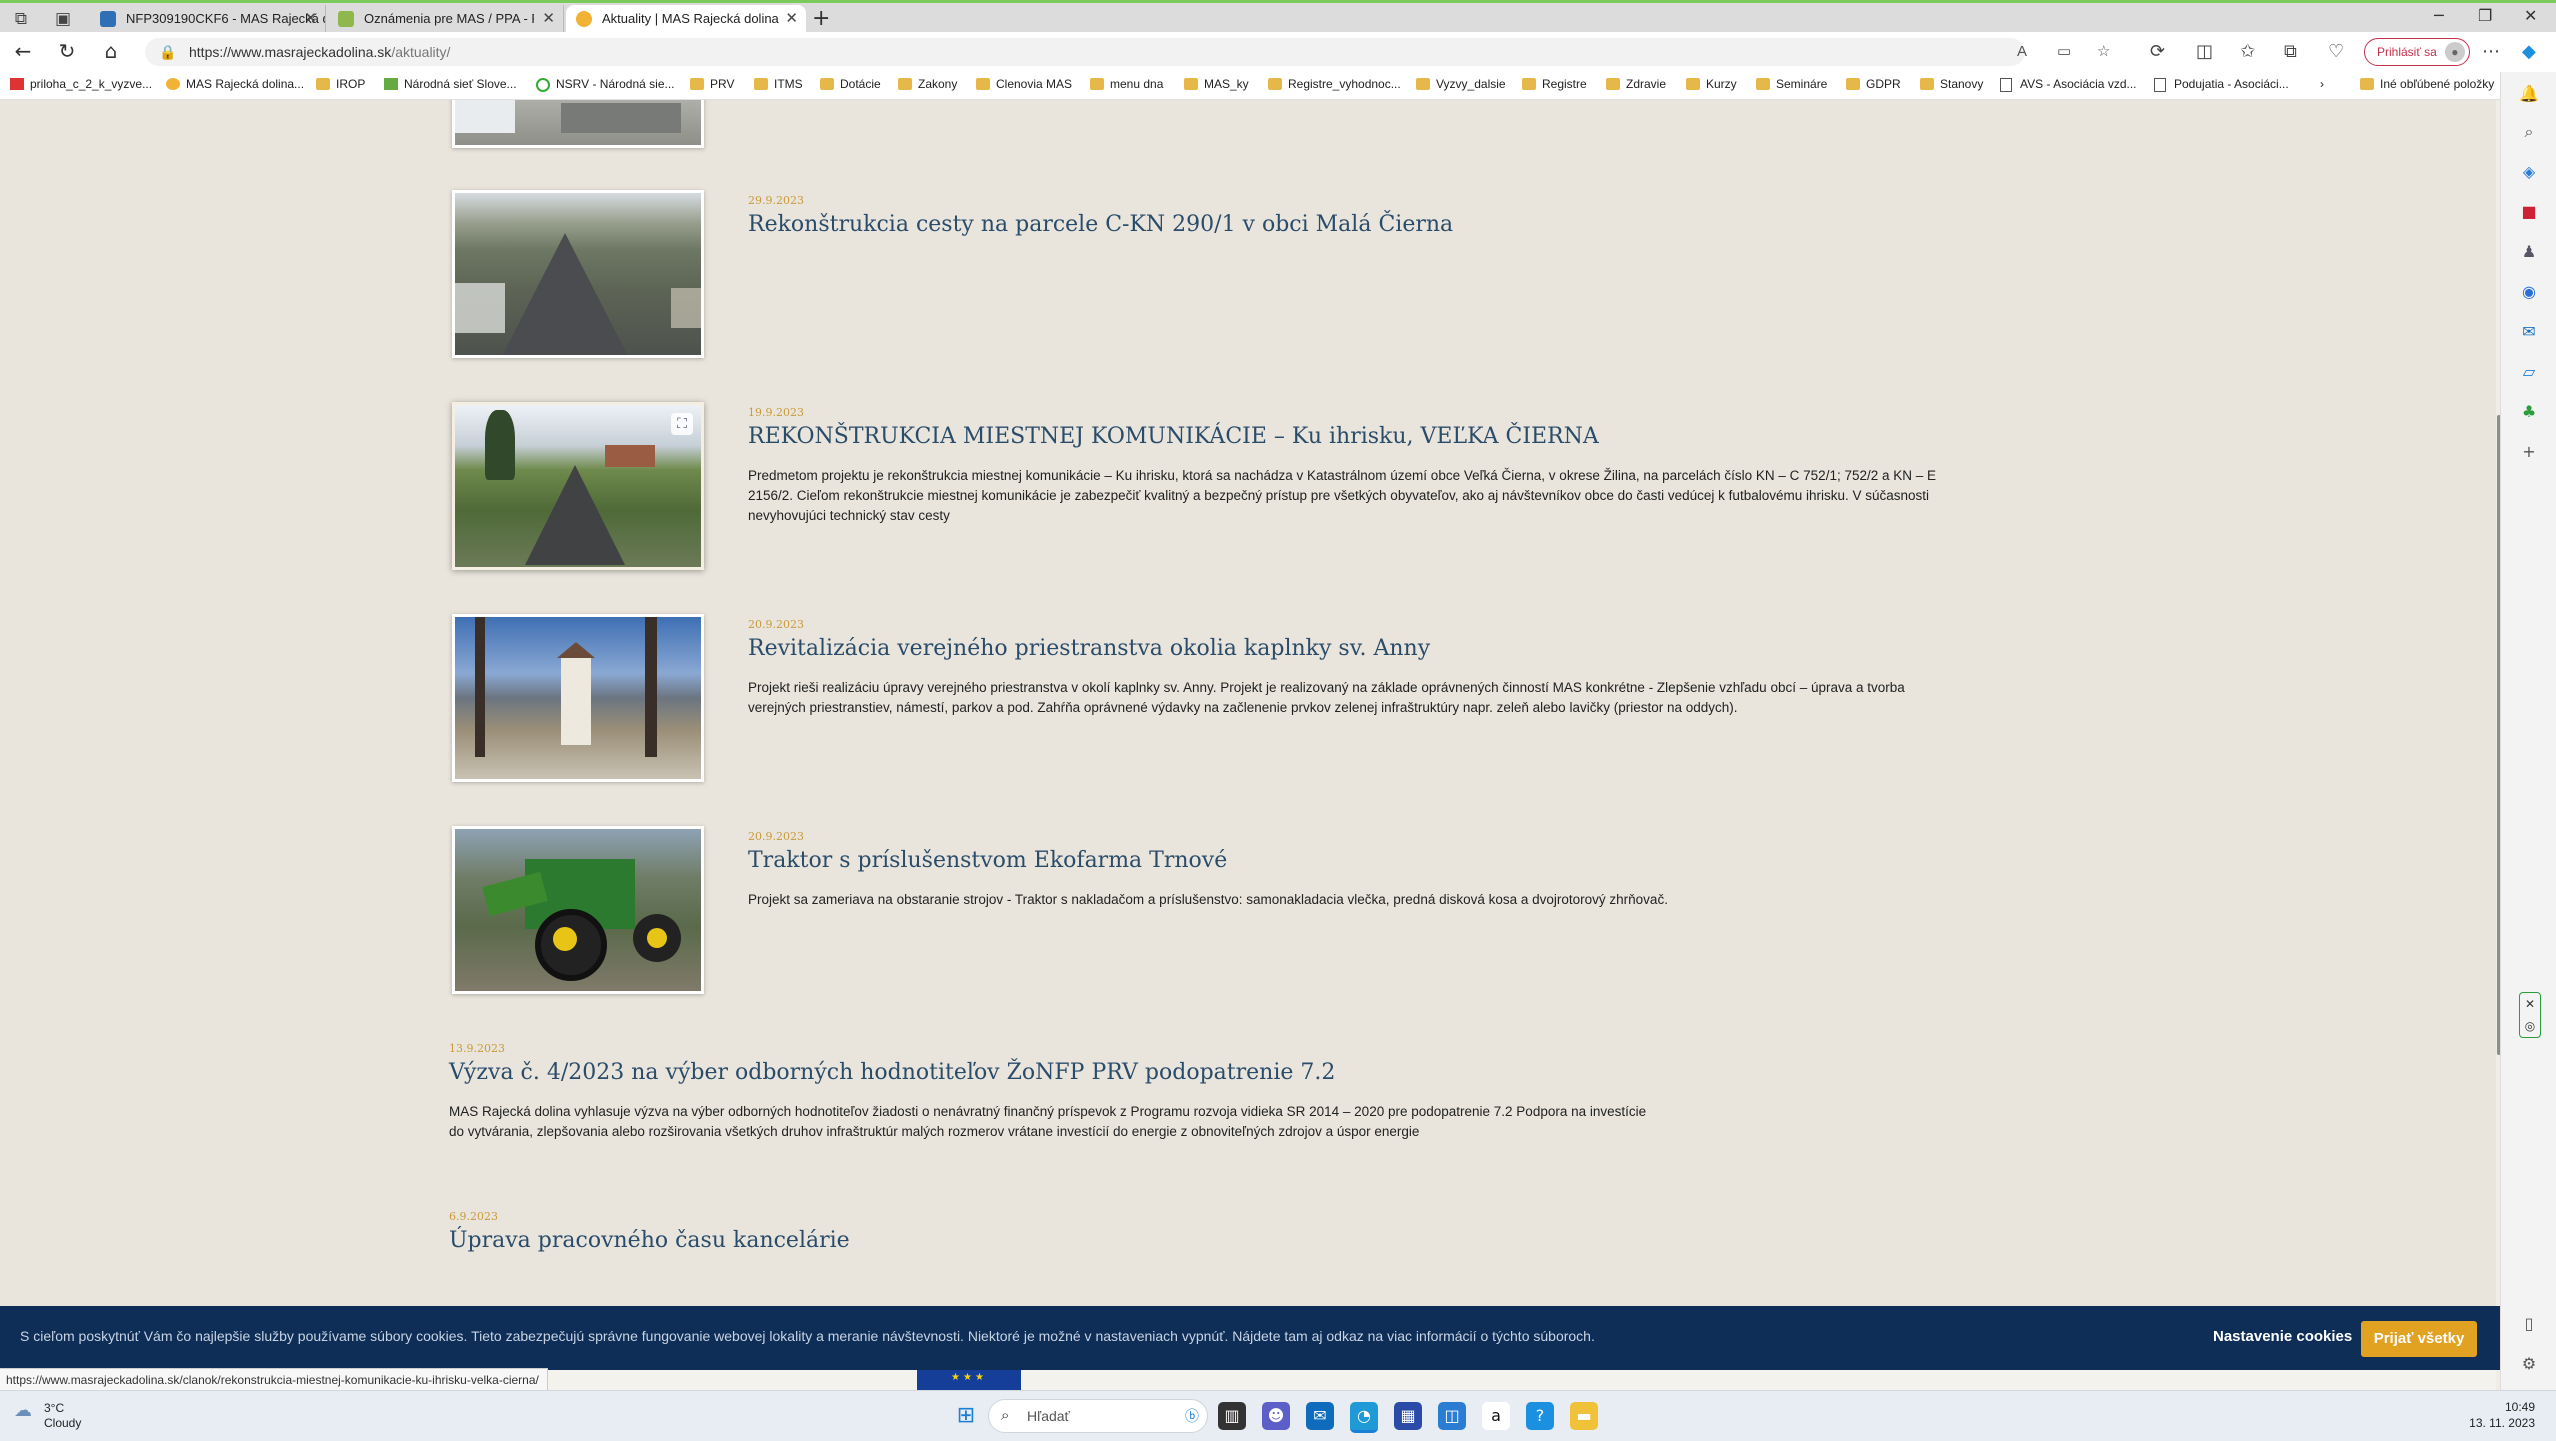 Image resolution: width=2556 pixels, height=1441 pixels. I want to click on bookmark-item: PRV, so click(712, 84).